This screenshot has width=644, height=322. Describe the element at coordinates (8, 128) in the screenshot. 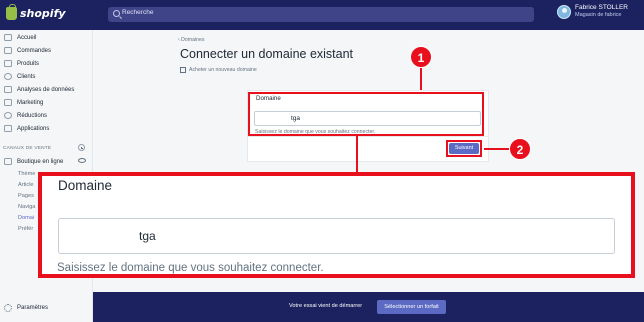

I see `apps-icon` at that location.